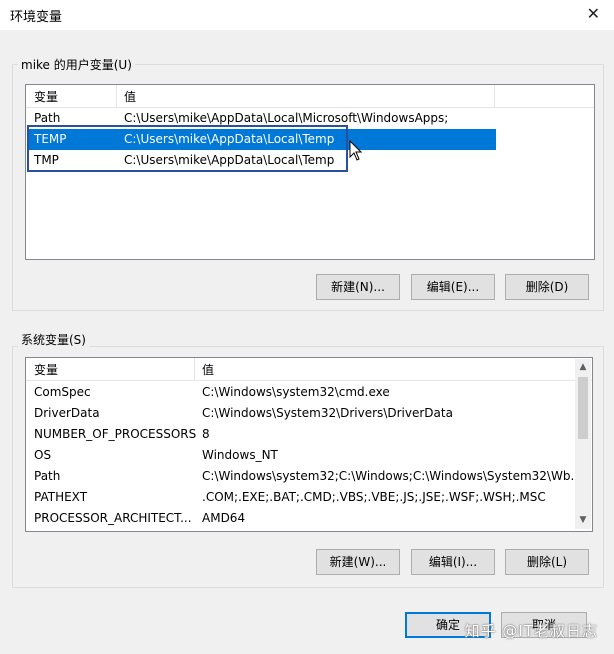 The height and width of the screenshot is (654, 614). Describe the element at coordinates (224, 518) in the screenshot. I see `var-value: AMD64` at that location.